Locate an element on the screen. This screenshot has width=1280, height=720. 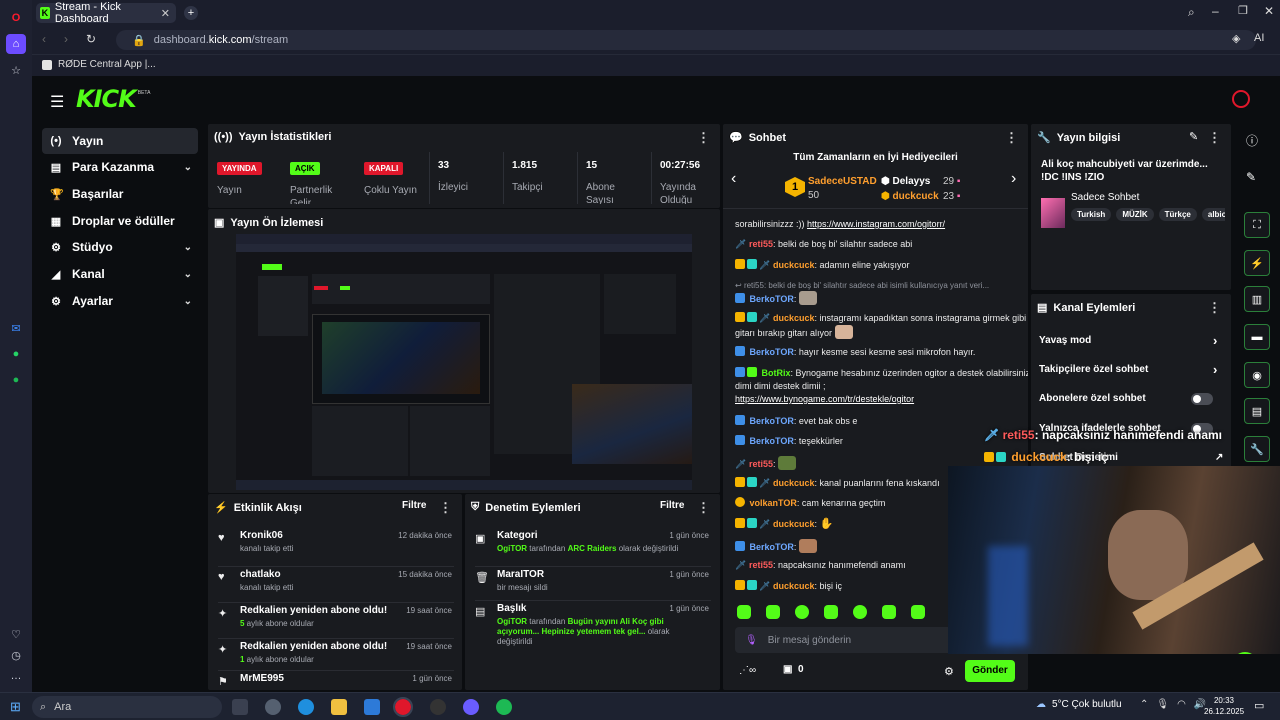
broadcast-icon: ◉ is located at coordinates (1257, 375).